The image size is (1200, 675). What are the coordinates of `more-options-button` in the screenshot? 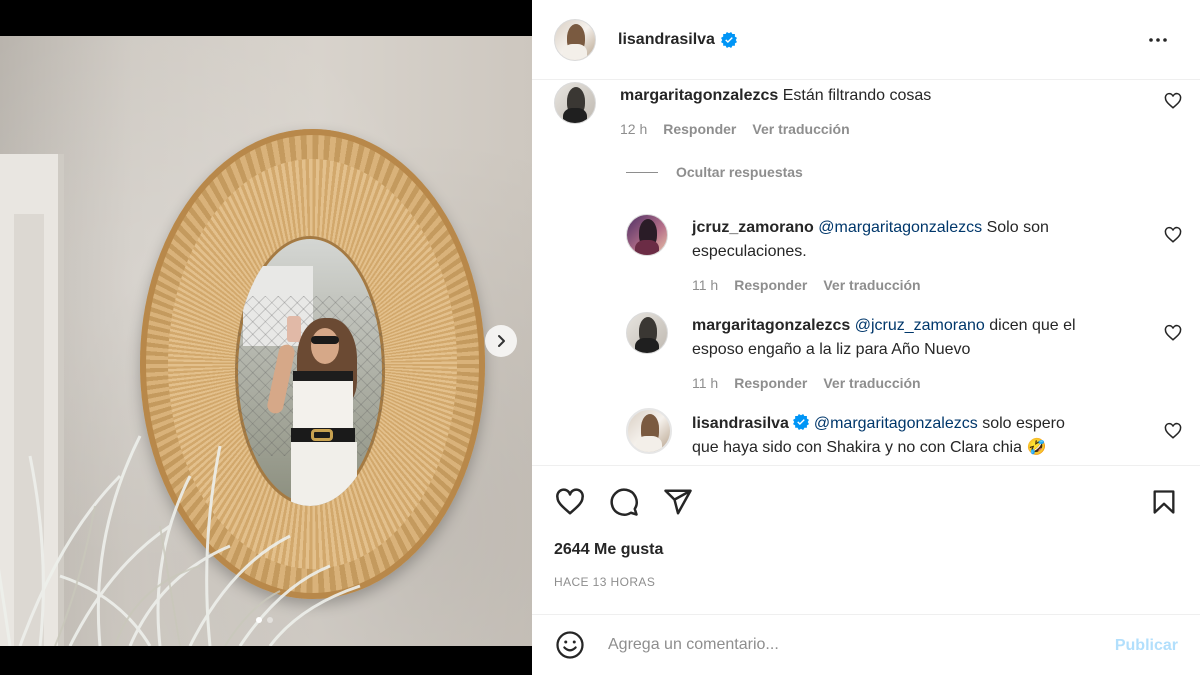 It's located at (1158, 40).